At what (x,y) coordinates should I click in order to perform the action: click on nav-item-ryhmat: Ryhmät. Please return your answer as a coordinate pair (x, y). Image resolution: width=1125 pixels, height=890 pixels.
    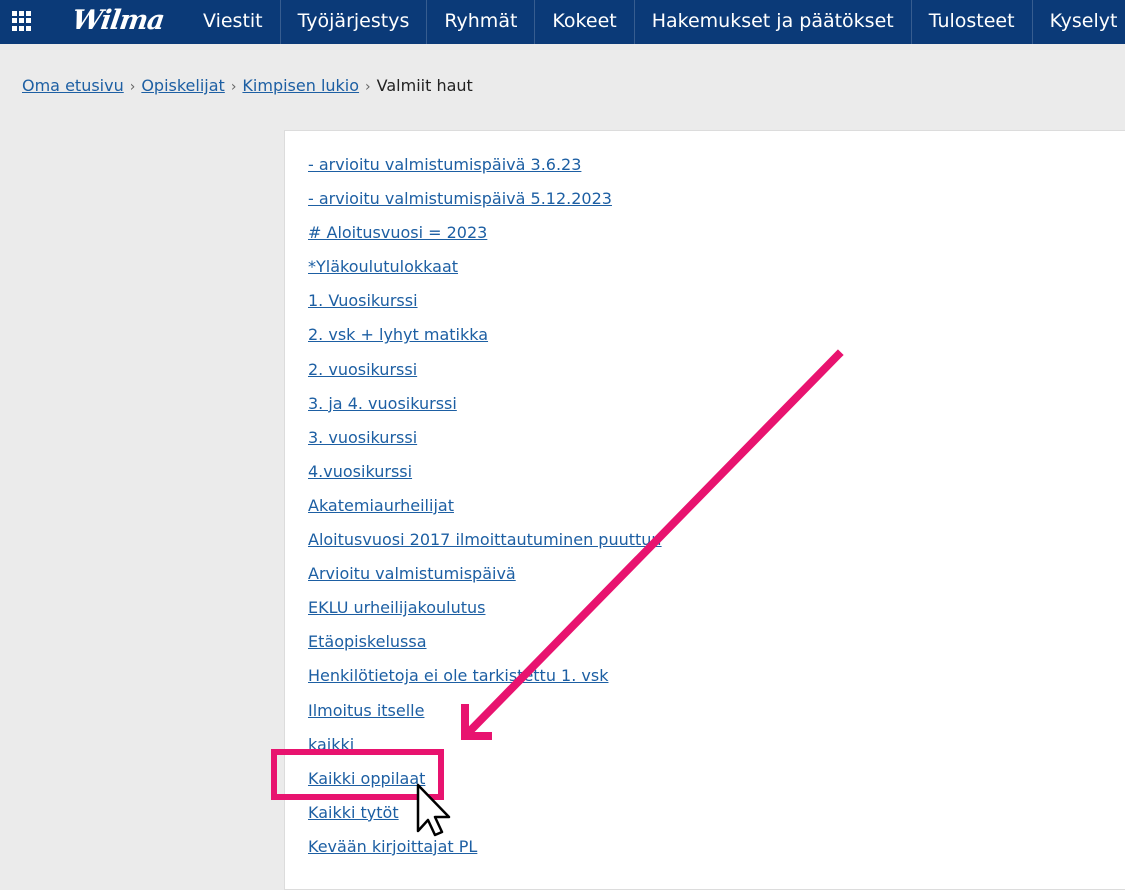
    Looking at the image, I should click on (480, 22).